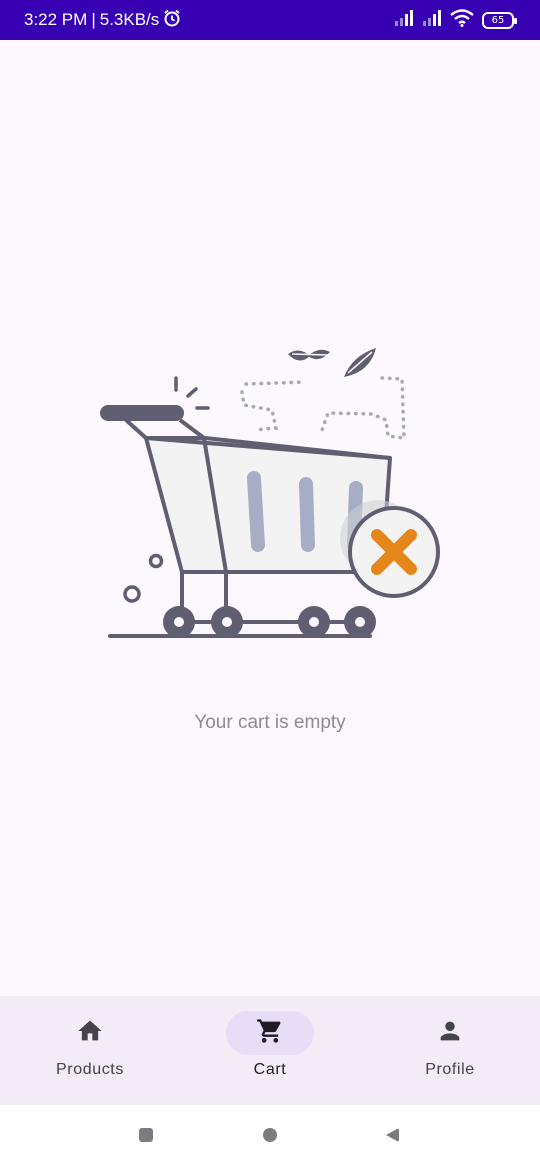 The image size is (540, 1170). Describe the element at coordinates (56, 19) in the screenshot. I see `status-time: 3:22 PM` at that location.